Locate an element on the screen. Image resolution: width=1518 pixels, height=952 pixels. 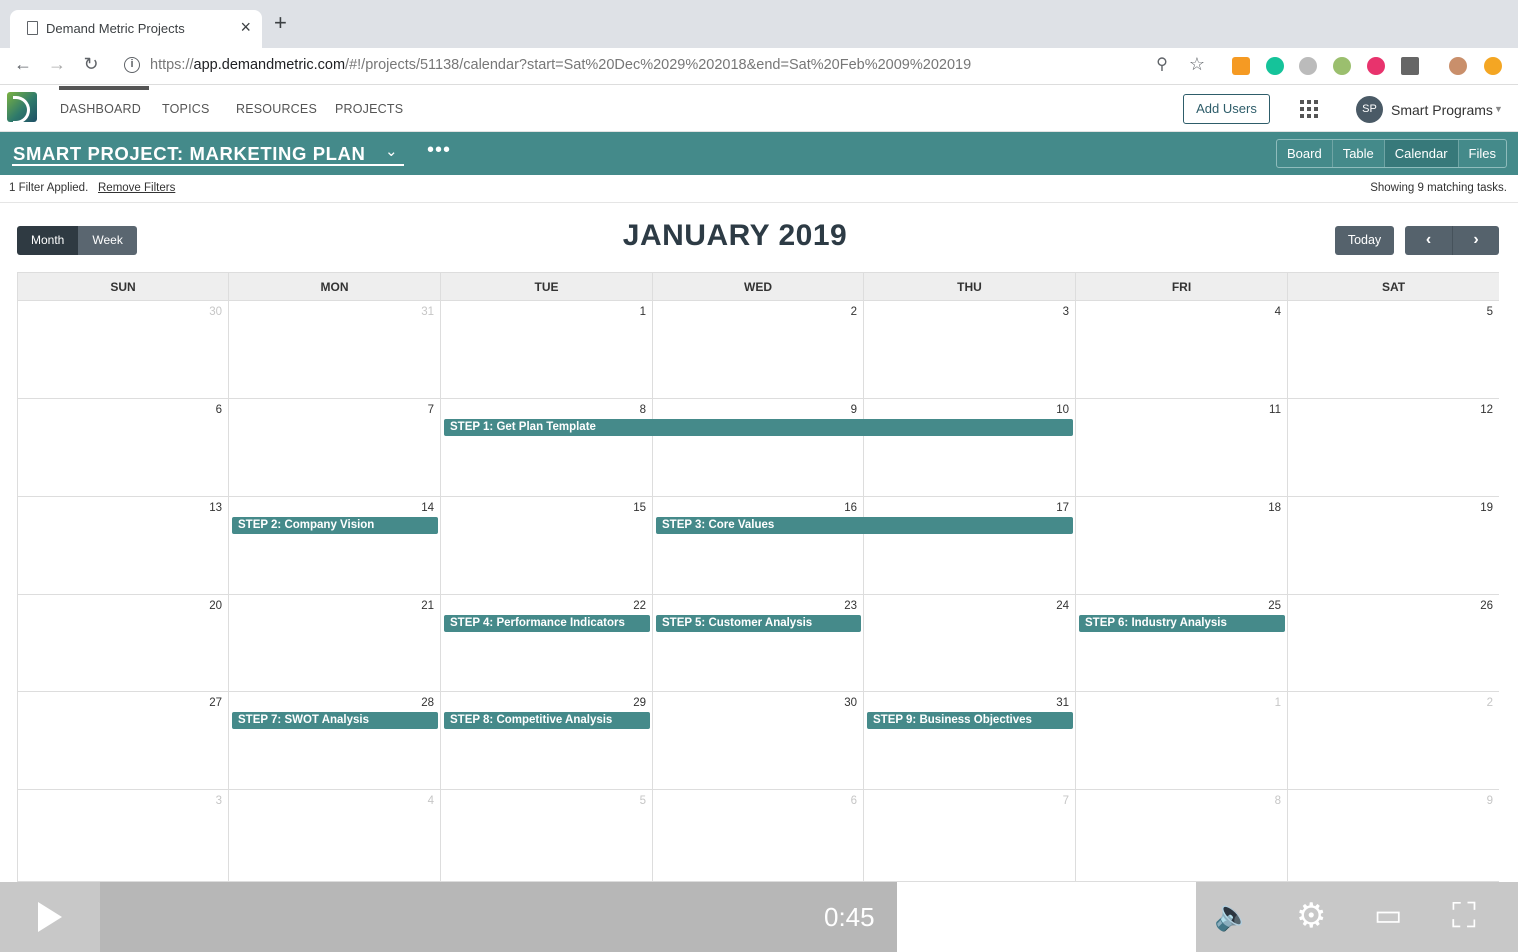
calendar-event: STEP 6: Industry Analysis is located at coordinates (1182, 623).